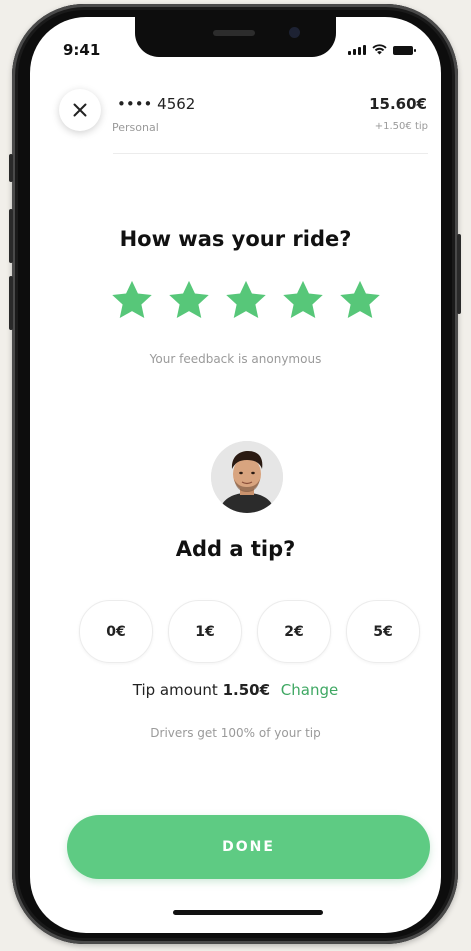 This screenshot has height=951, width=471. What do you see at coordinates (135, 127) in the screenshot?
I see `payment-profile-label: Personal` at bounding box center [135, 127].